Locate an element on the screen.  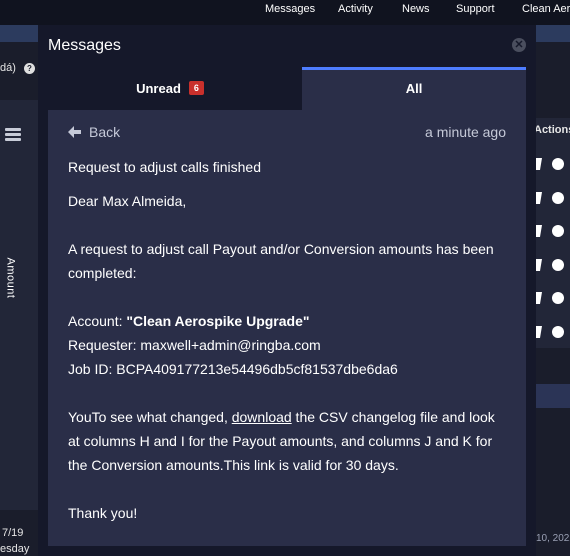
tab-all: All is located at coordinates (414, 88).